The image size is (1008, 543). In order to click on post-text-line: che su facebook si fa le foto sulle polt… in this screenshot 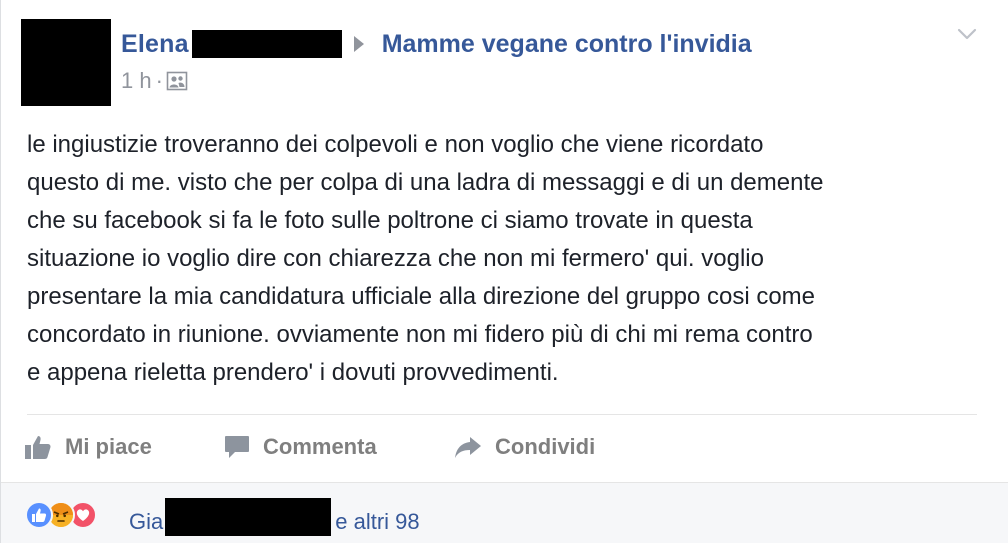, I will do `click(390, 220)`.